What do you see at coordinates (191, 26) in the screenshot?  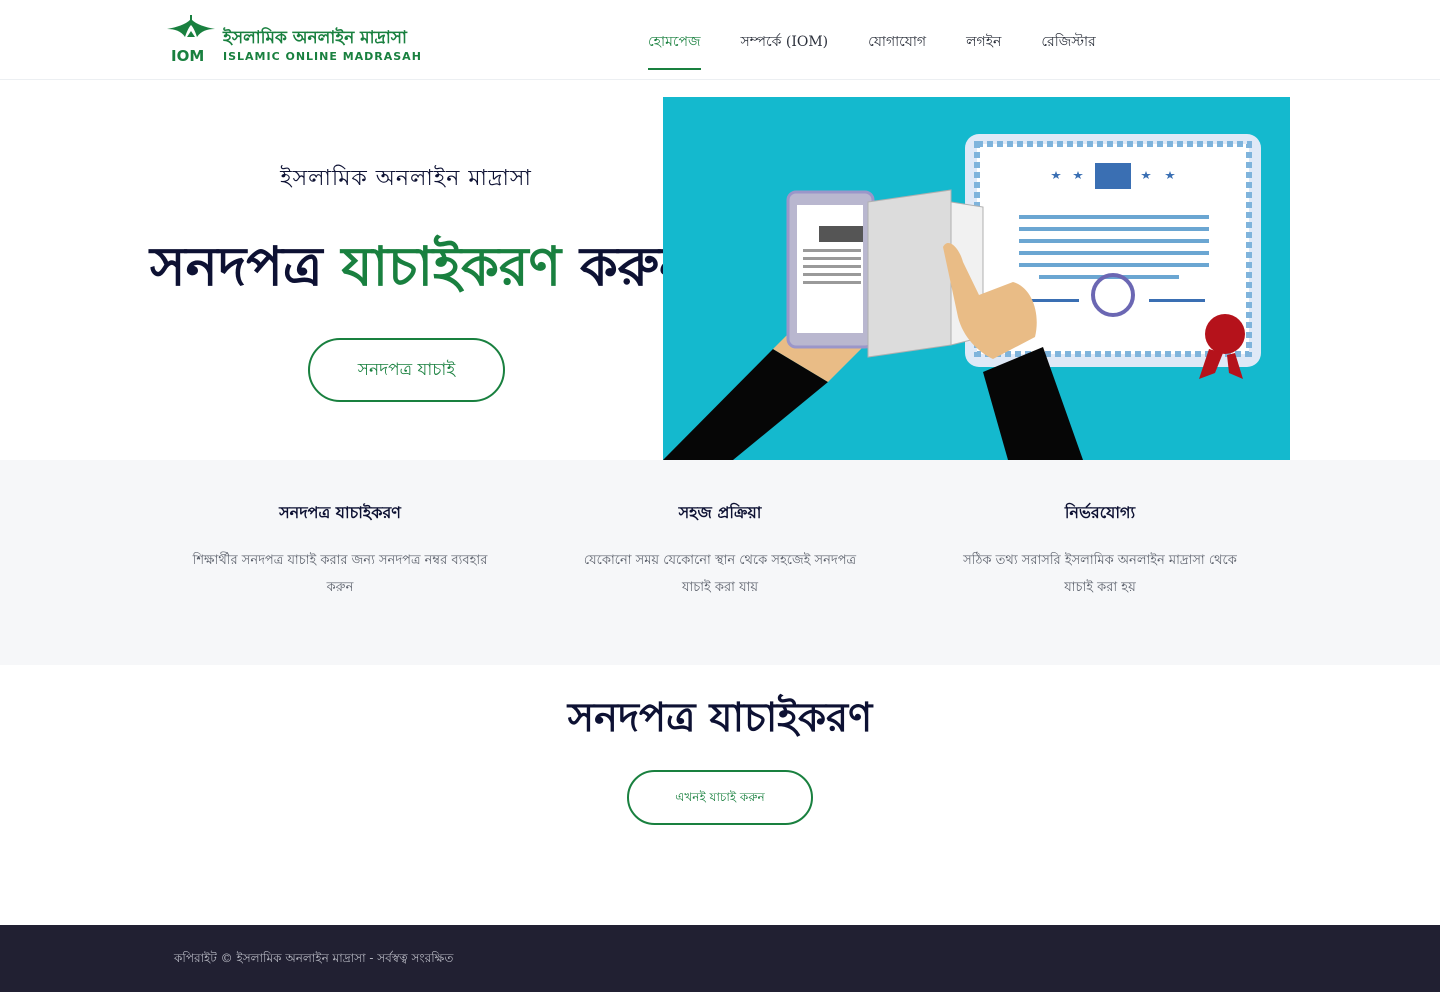 I see `mosque-dome-icon` at bounding box center [191, 26].